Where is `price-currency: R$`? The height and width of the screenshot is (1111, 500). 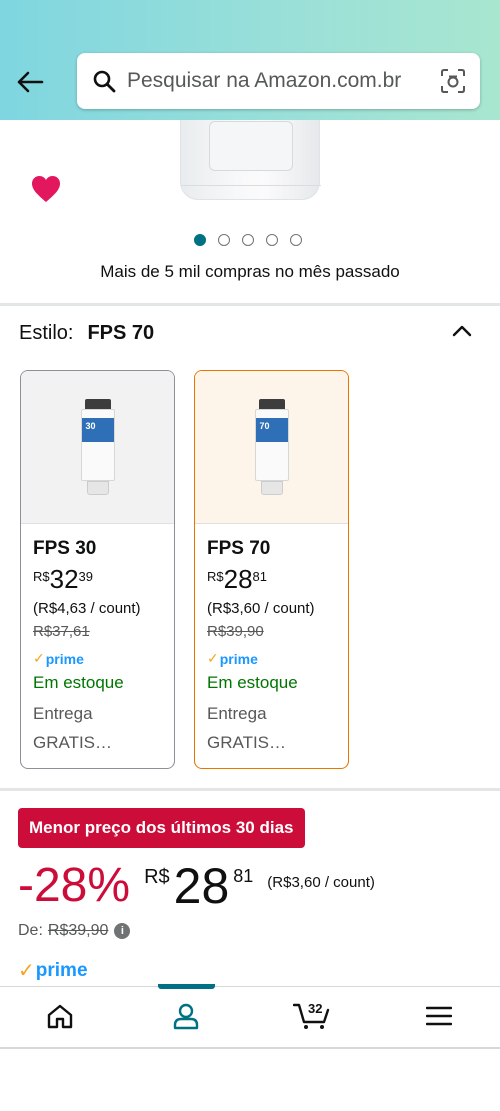
price-currency: R$ is located at coordinates (157, 877).